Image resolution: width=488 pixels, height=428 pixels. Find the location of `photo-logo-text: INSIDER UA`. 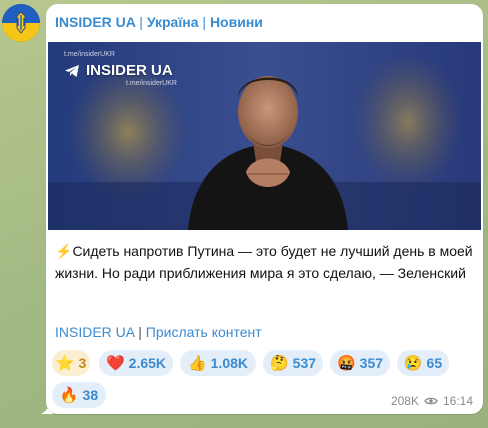

photo-logo-text: INSIDER UA is located at coordinates (129, 70).